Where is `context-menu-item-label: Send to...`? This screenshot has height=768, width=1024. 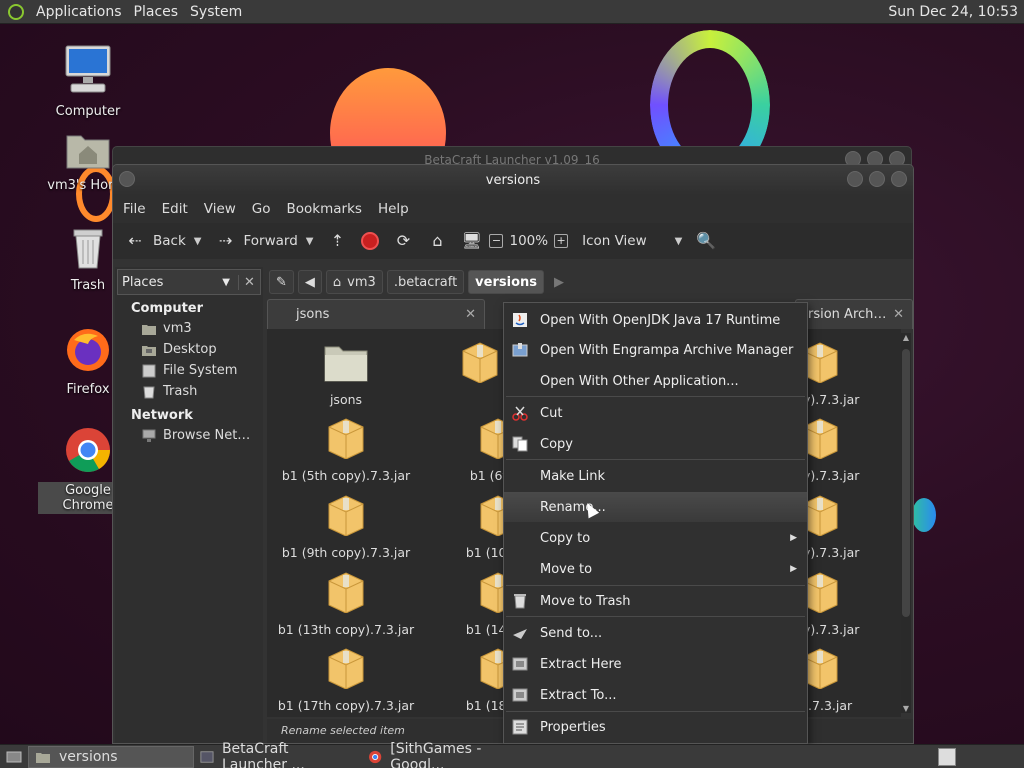 context-menu-item-label: Send to... is located at coordinates (571, 633).